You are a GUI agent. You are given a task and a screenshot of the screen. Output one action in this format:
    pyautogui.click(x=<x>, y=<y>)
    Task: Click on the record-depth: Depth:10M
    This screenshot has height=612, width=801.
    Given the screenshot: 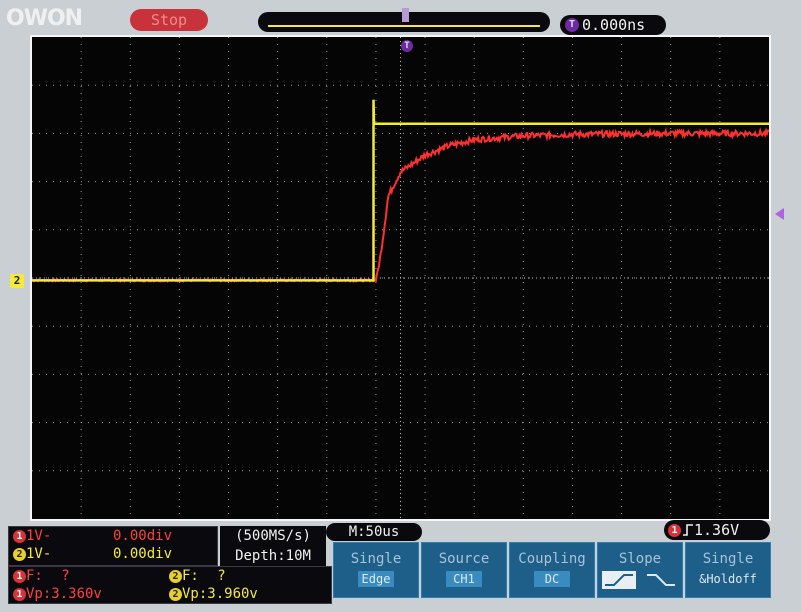 What is the action you would take?
    pyautogui.click(x=273, y=556)
    